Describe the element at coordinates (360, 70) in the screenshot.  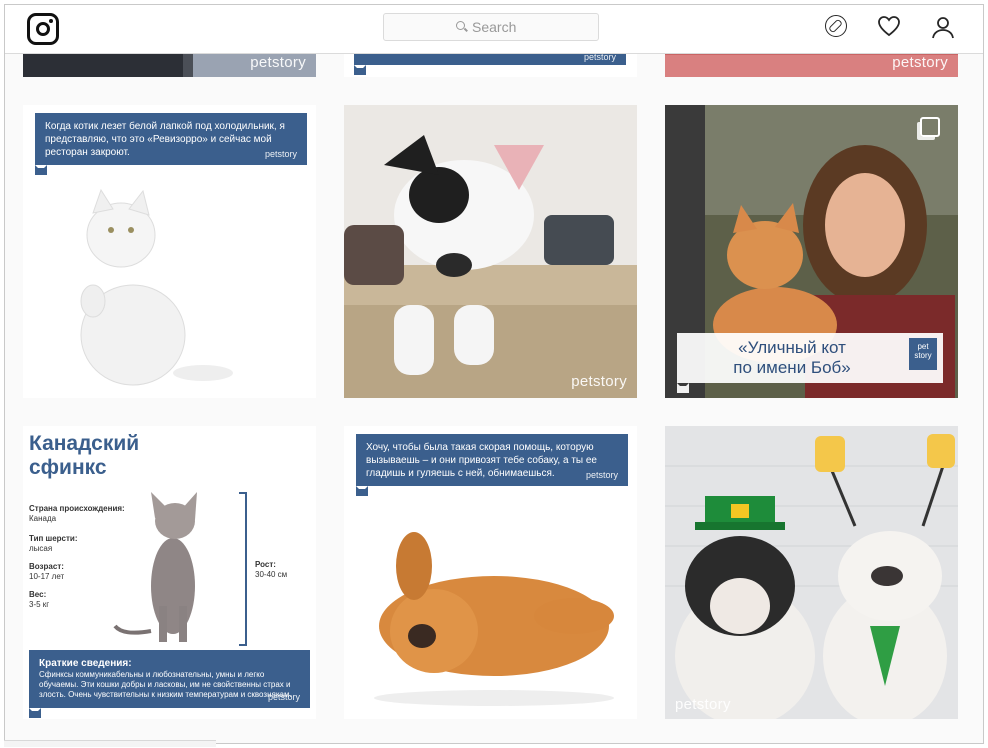
I see `cat-logo-icon` at that location.